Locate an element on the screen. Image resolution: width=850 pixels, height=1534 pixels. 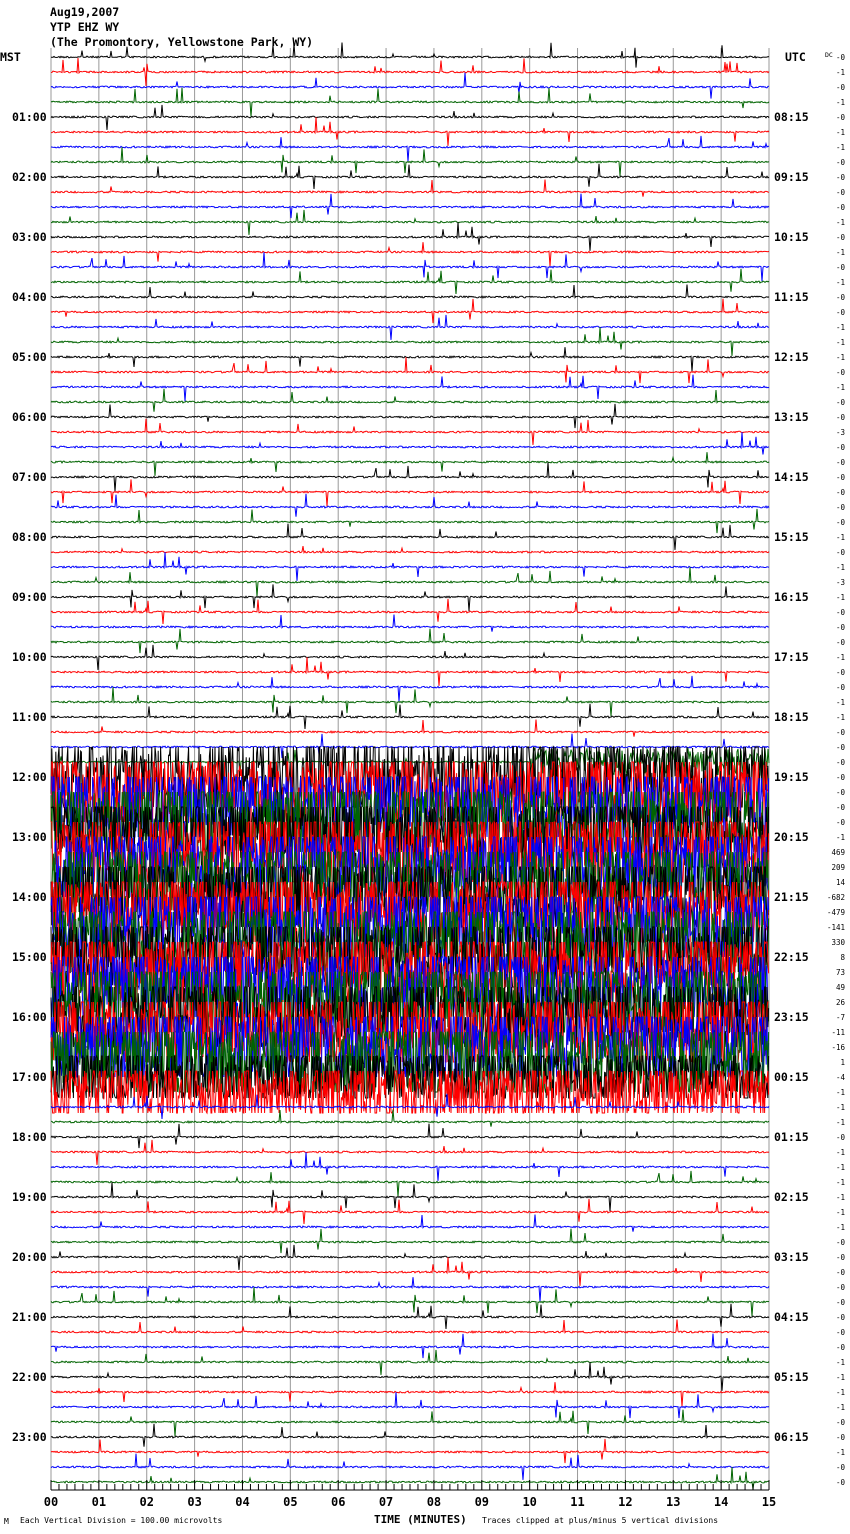
dc-offset-label: -3 is located at coordinates (840, 582).